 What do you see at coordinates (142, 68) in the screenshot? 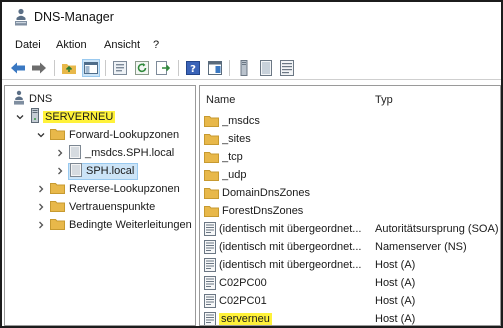
I see `refresh-icon` at bounding box center [142, 68].